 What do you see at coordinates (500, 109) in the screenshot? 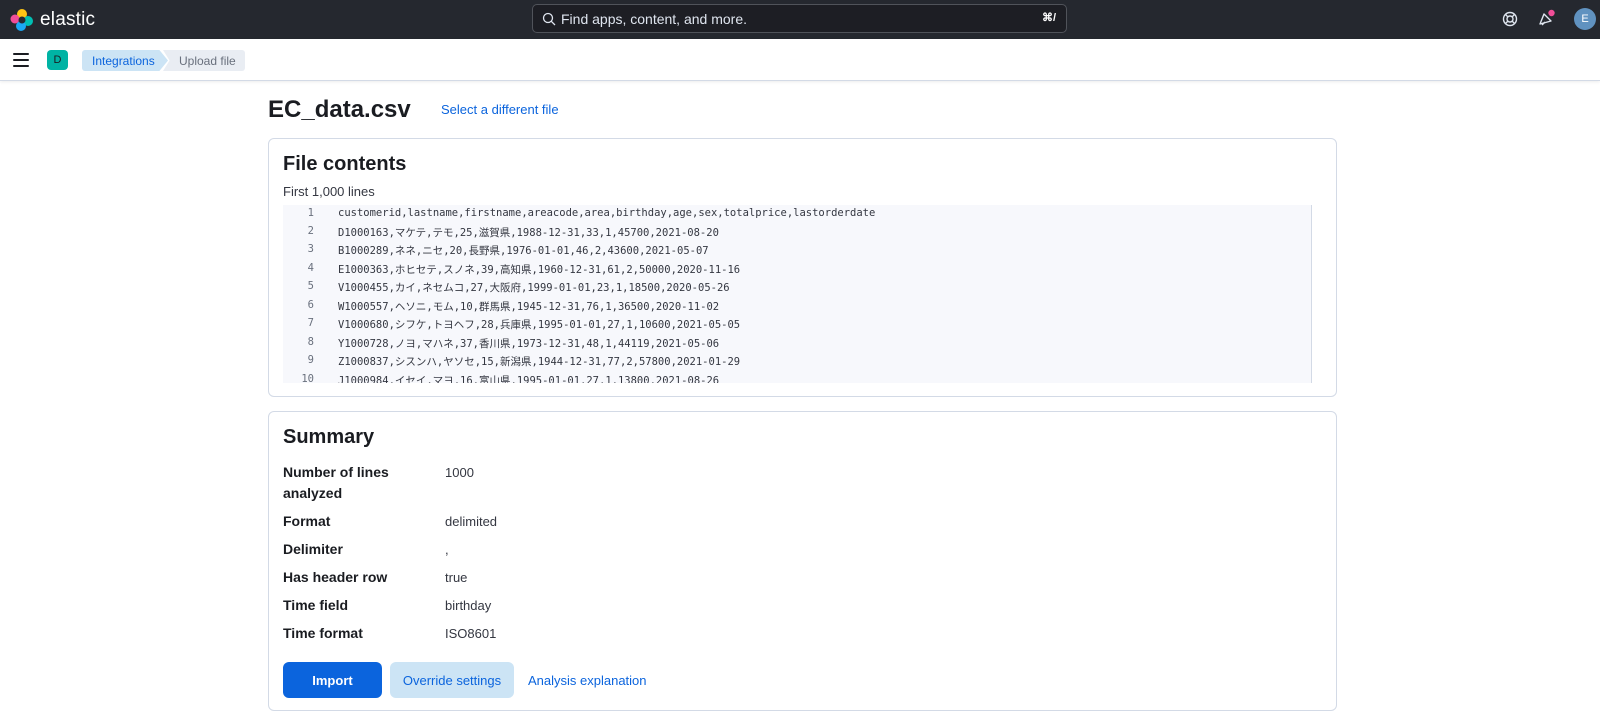
I see `select-different-file-link: Select a different file` at bounding box center [500, 109].